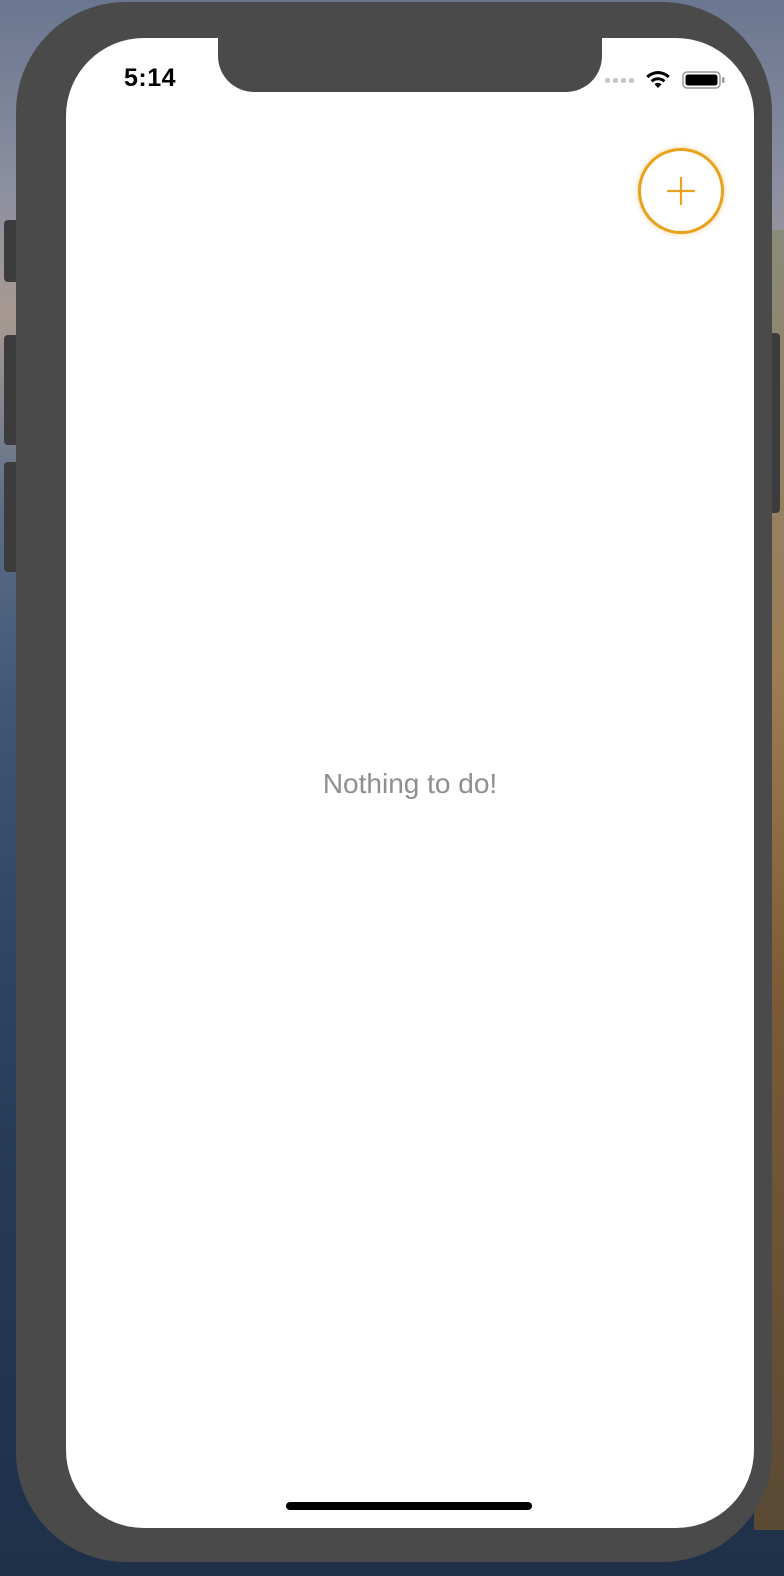  Describe the element at coordinates (409, 1506) in the screenshot. I see `home-indicator` at that location.